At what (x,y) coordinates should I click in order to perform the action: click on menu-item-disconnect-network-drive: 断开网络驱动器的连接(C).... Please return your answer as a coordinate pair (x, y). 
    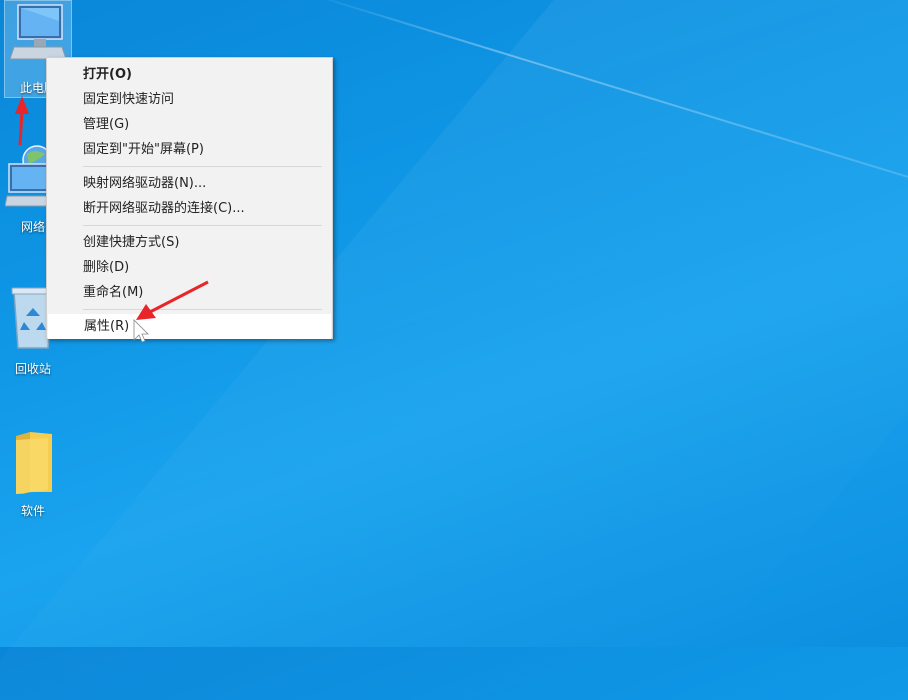
    Looking at the image, I should click on (189, 208).